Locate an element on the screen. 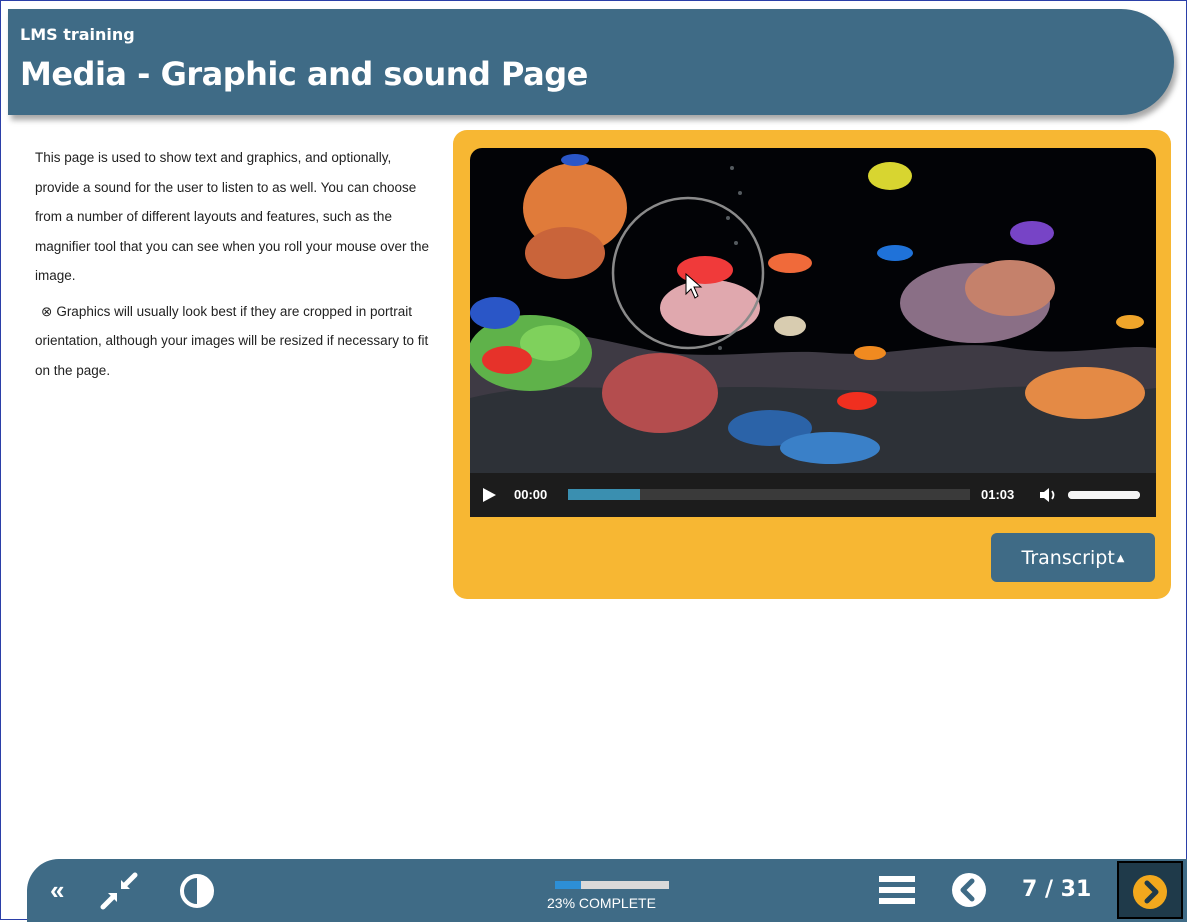 The image size is (1189, 922). course-progress: 23% COMPLETE is located at coordinates (617, 899).